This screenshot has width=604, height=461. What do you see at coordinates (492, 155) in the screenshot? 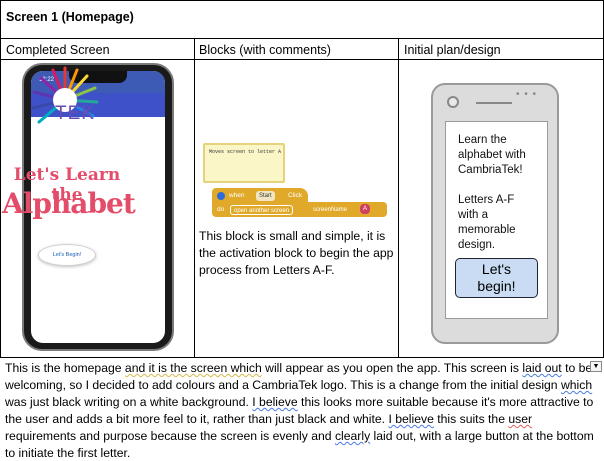
I see `sketch-line-2: alphabet with` at bounding box center [492, 155].